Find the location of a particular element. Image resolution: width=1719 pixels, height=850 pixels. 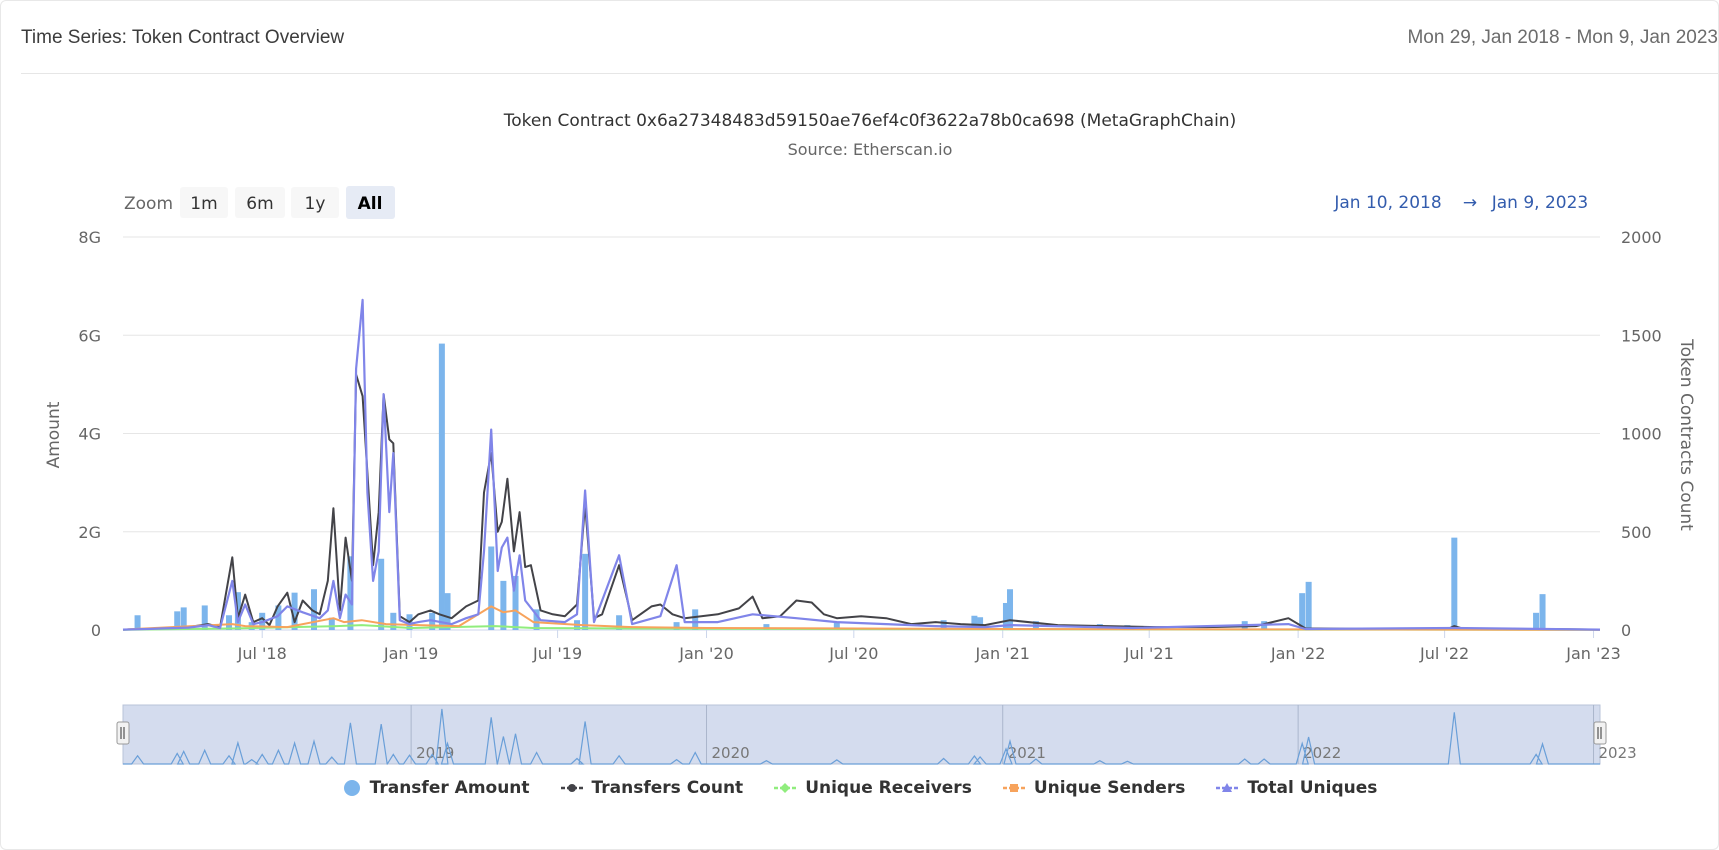

zoom-6m-button: 6m is located at coordinates (260, 202).